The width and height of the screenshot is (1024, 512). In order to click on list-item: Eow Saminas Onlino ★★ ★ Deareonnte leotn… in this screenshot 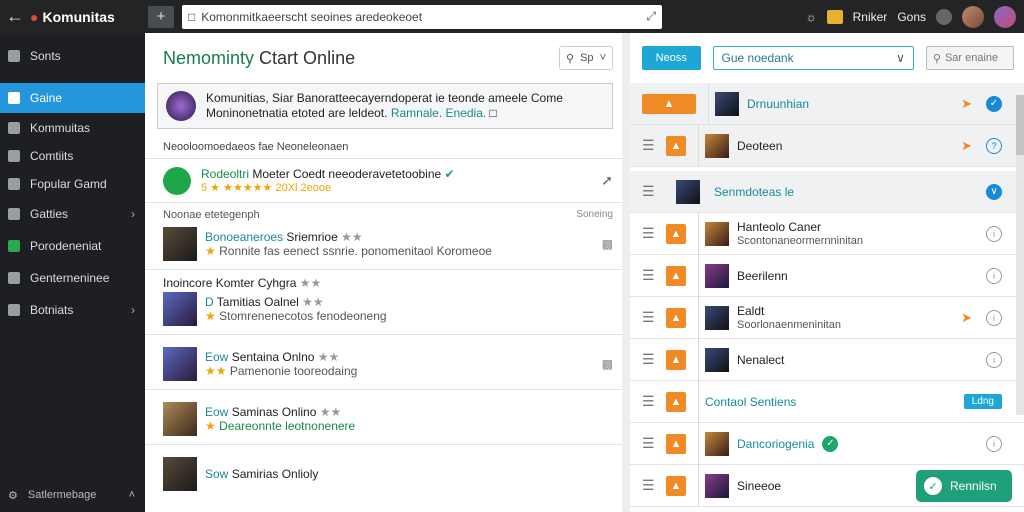, I will do `click(388, 419)`.